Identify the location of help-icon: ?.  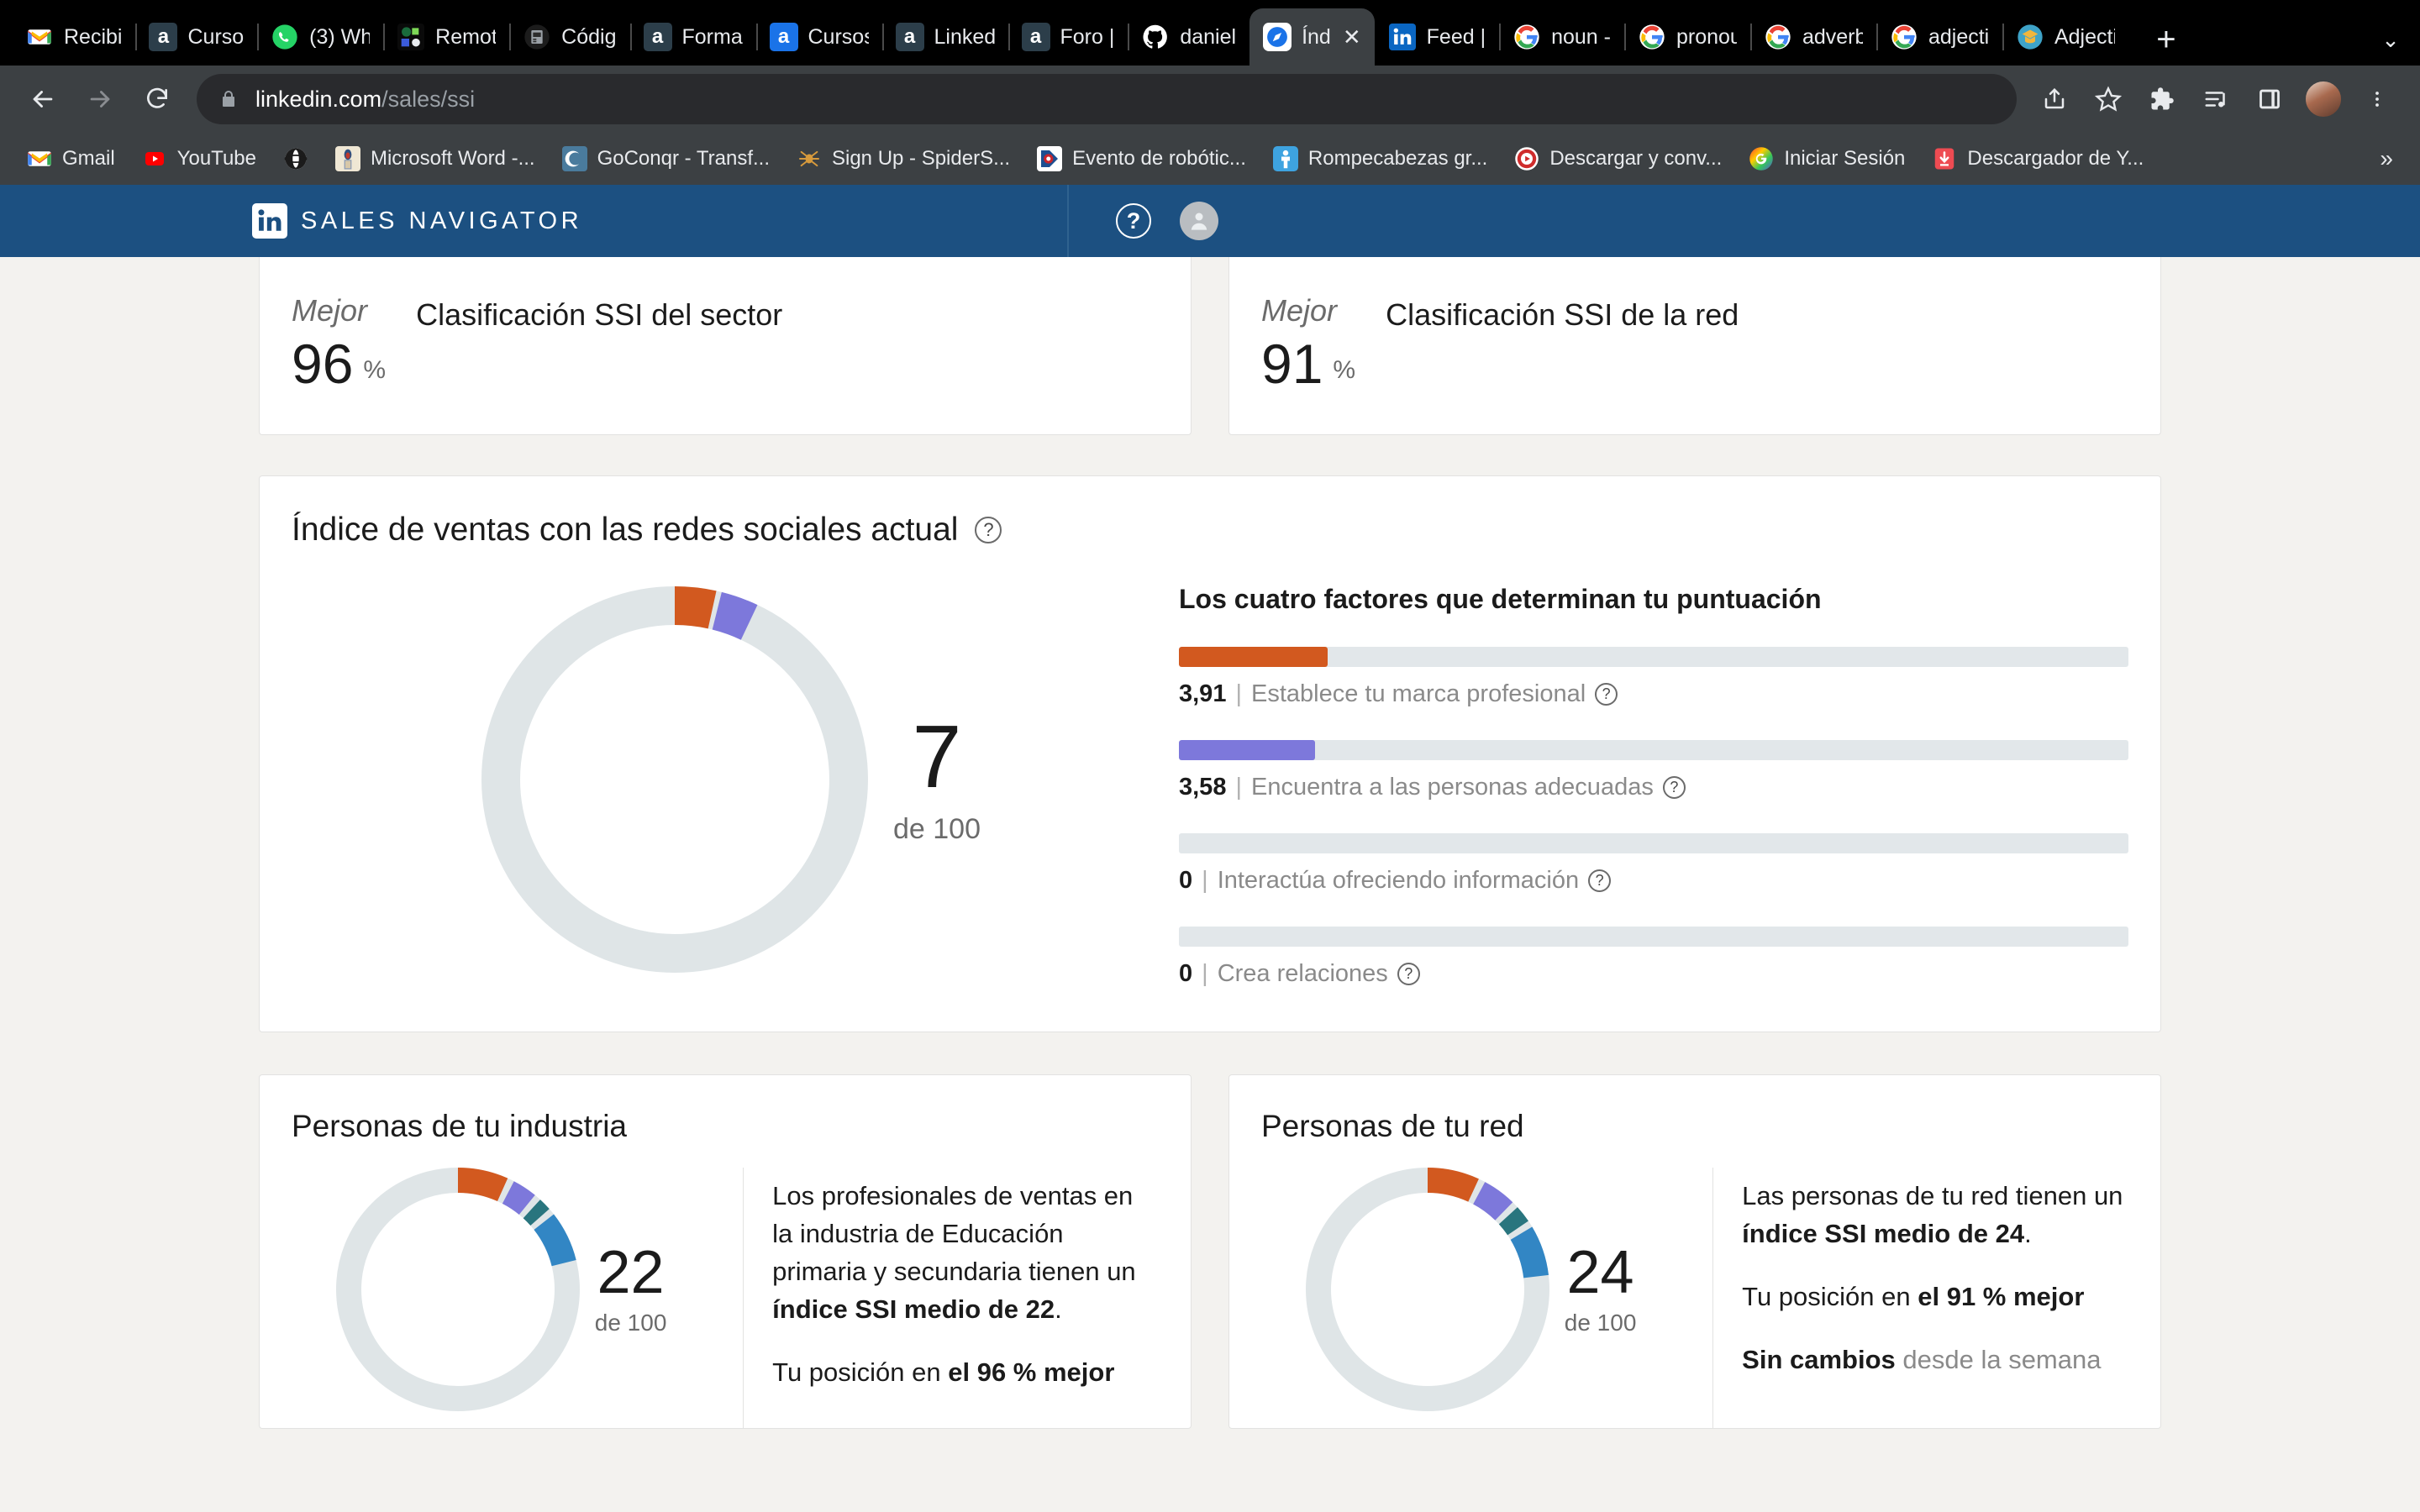
(1134, 221).